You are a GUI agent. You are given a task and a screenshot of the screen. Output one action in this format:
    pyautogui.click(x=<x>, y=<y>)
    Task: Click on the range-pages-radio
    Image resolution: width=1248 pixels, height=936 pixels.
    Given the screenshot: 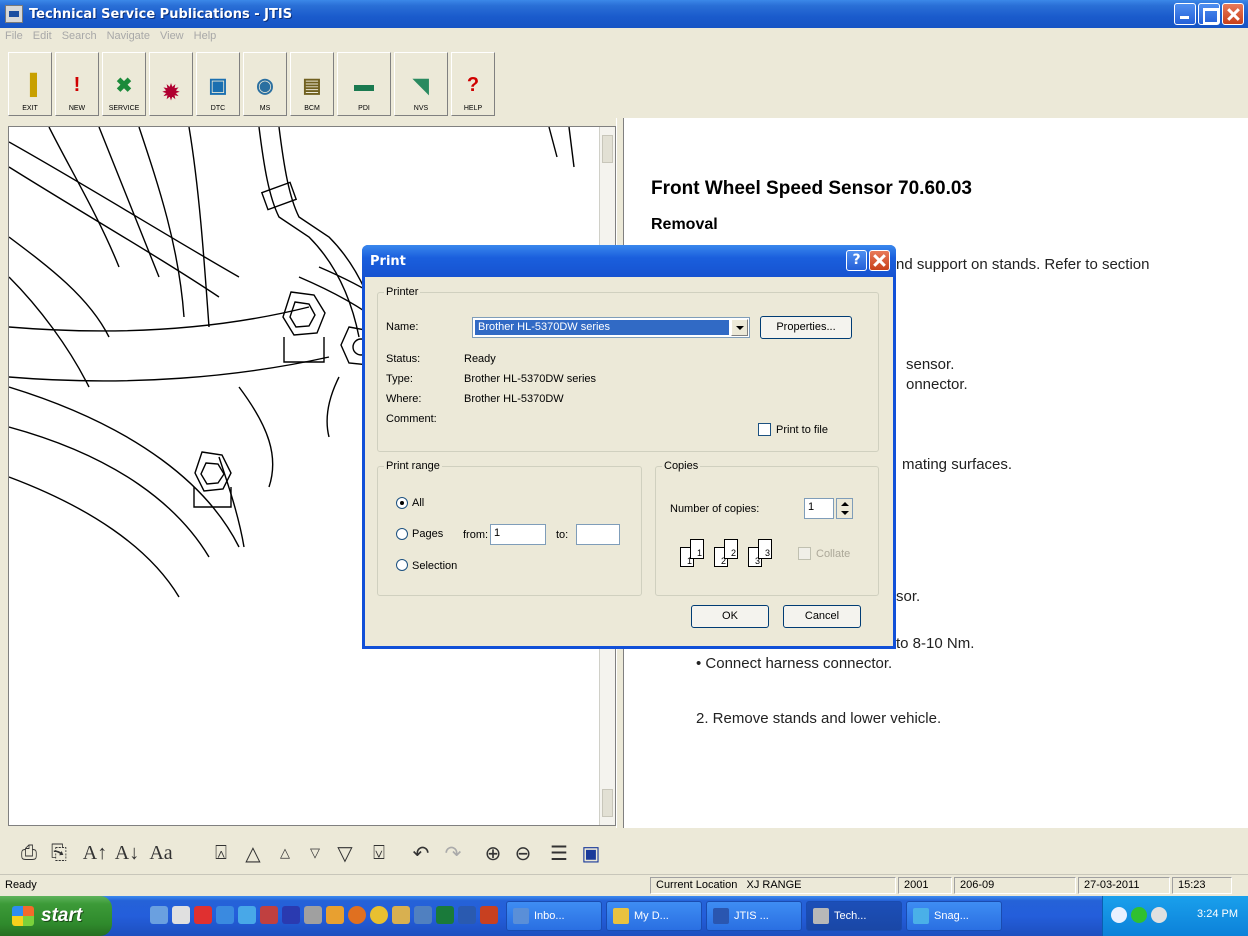 What is the action you would take?
    pyautogui.click(x=402, y=534)
    